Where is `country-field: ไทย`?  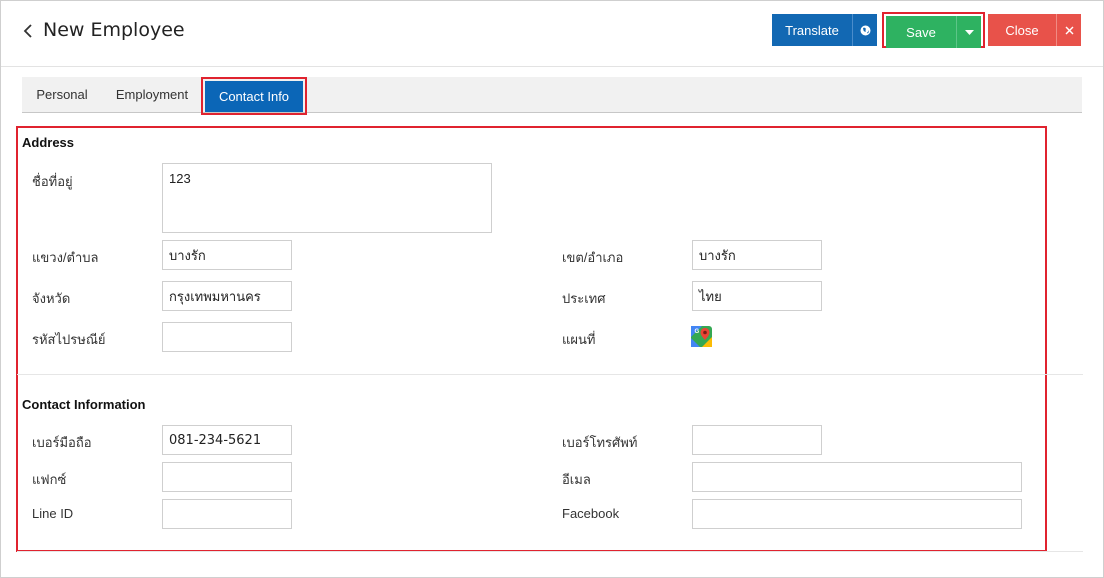 country-field: ไทย is located at coordinates (757, 296).